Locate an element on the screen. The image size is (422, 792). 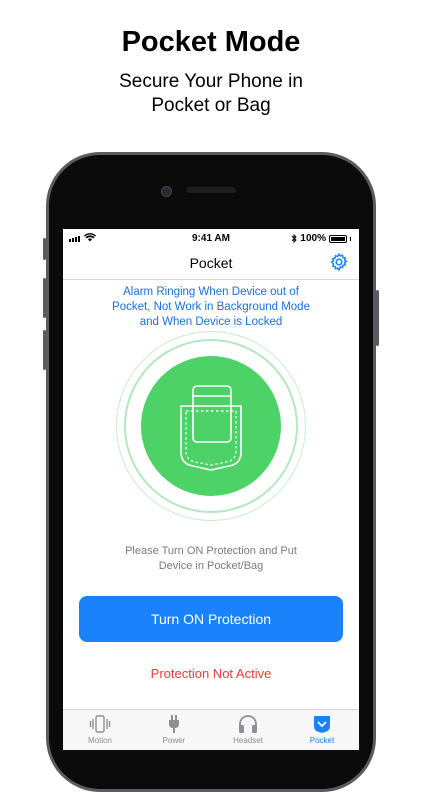
notice-line2: Pocket, Not Work in Background Mode is located at coordinates (211, 307).